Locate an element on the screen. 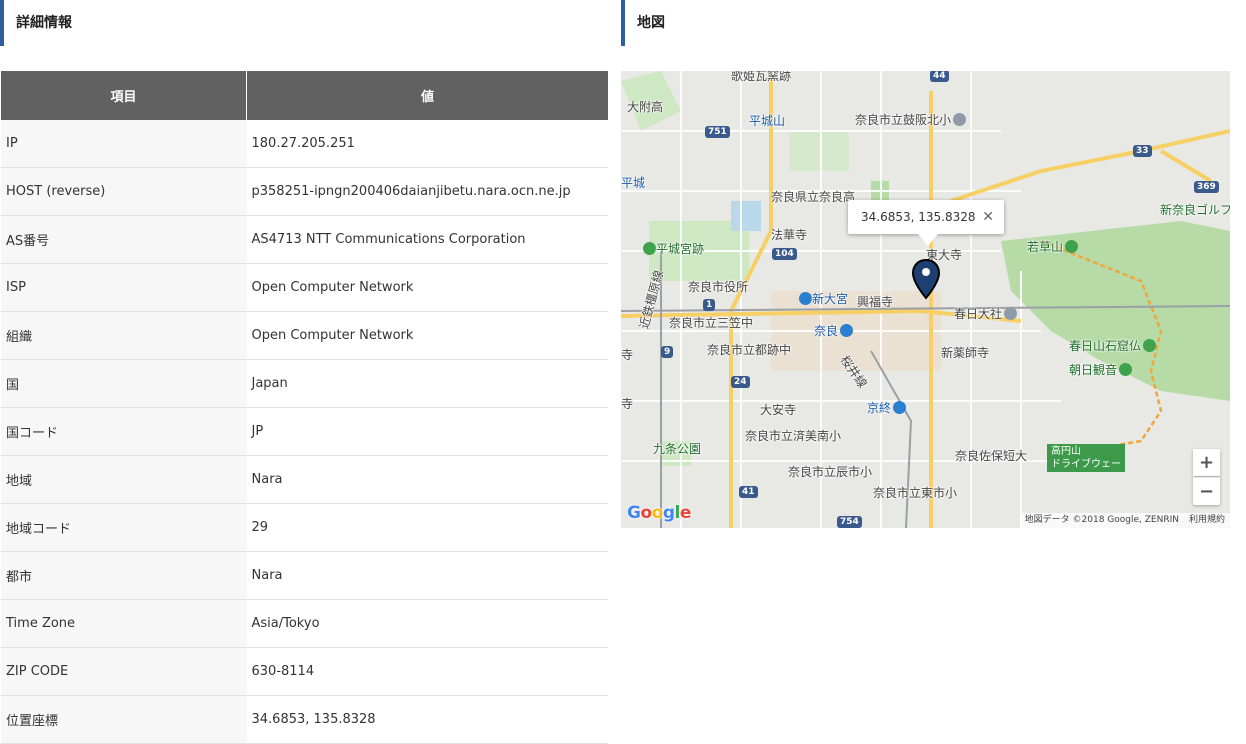 Image resolution: width=1246 pixels, height=744 pixels. map-label: 歌姫瓦窯跡 is located at coordinates (761, 77).